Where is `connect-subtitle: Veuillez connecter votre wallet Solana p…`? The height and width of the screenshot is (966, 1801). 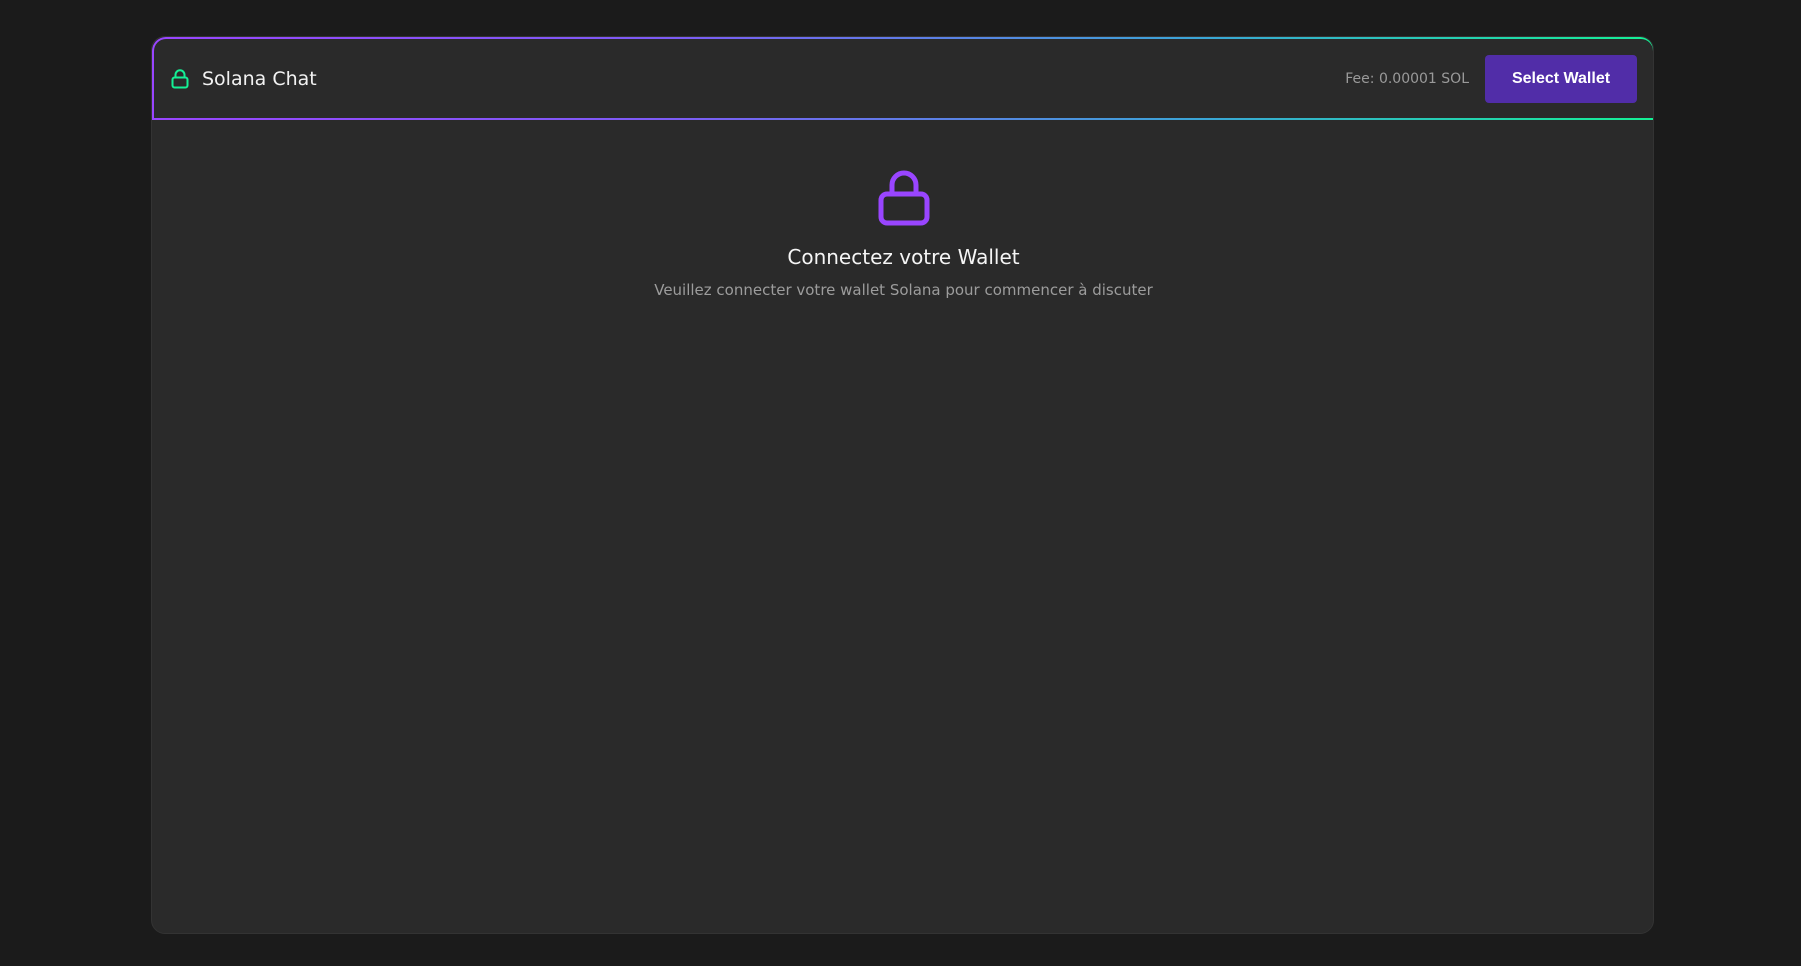 connect-subtitle: Veuillez connecter votre wallet Solana p… is located at coordinates (903, 290).